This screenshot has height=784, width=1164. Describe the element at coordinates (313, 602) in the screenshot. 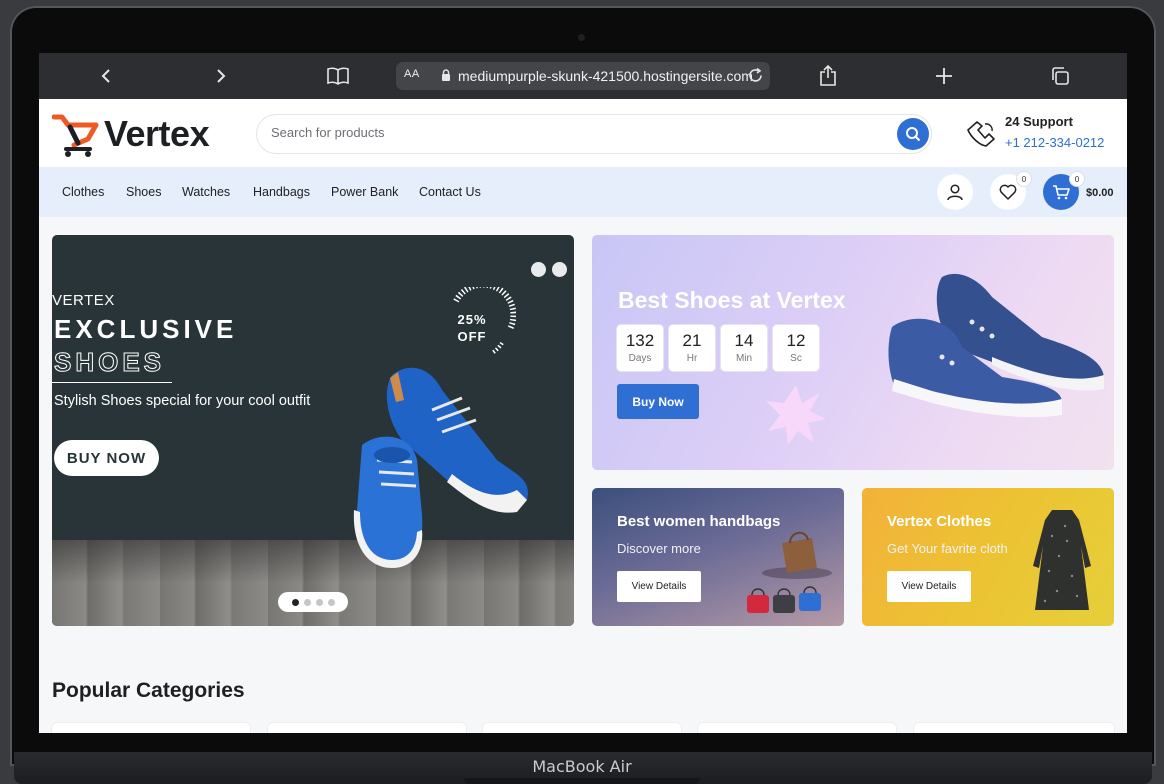

I see `hero-pagination` at that location.